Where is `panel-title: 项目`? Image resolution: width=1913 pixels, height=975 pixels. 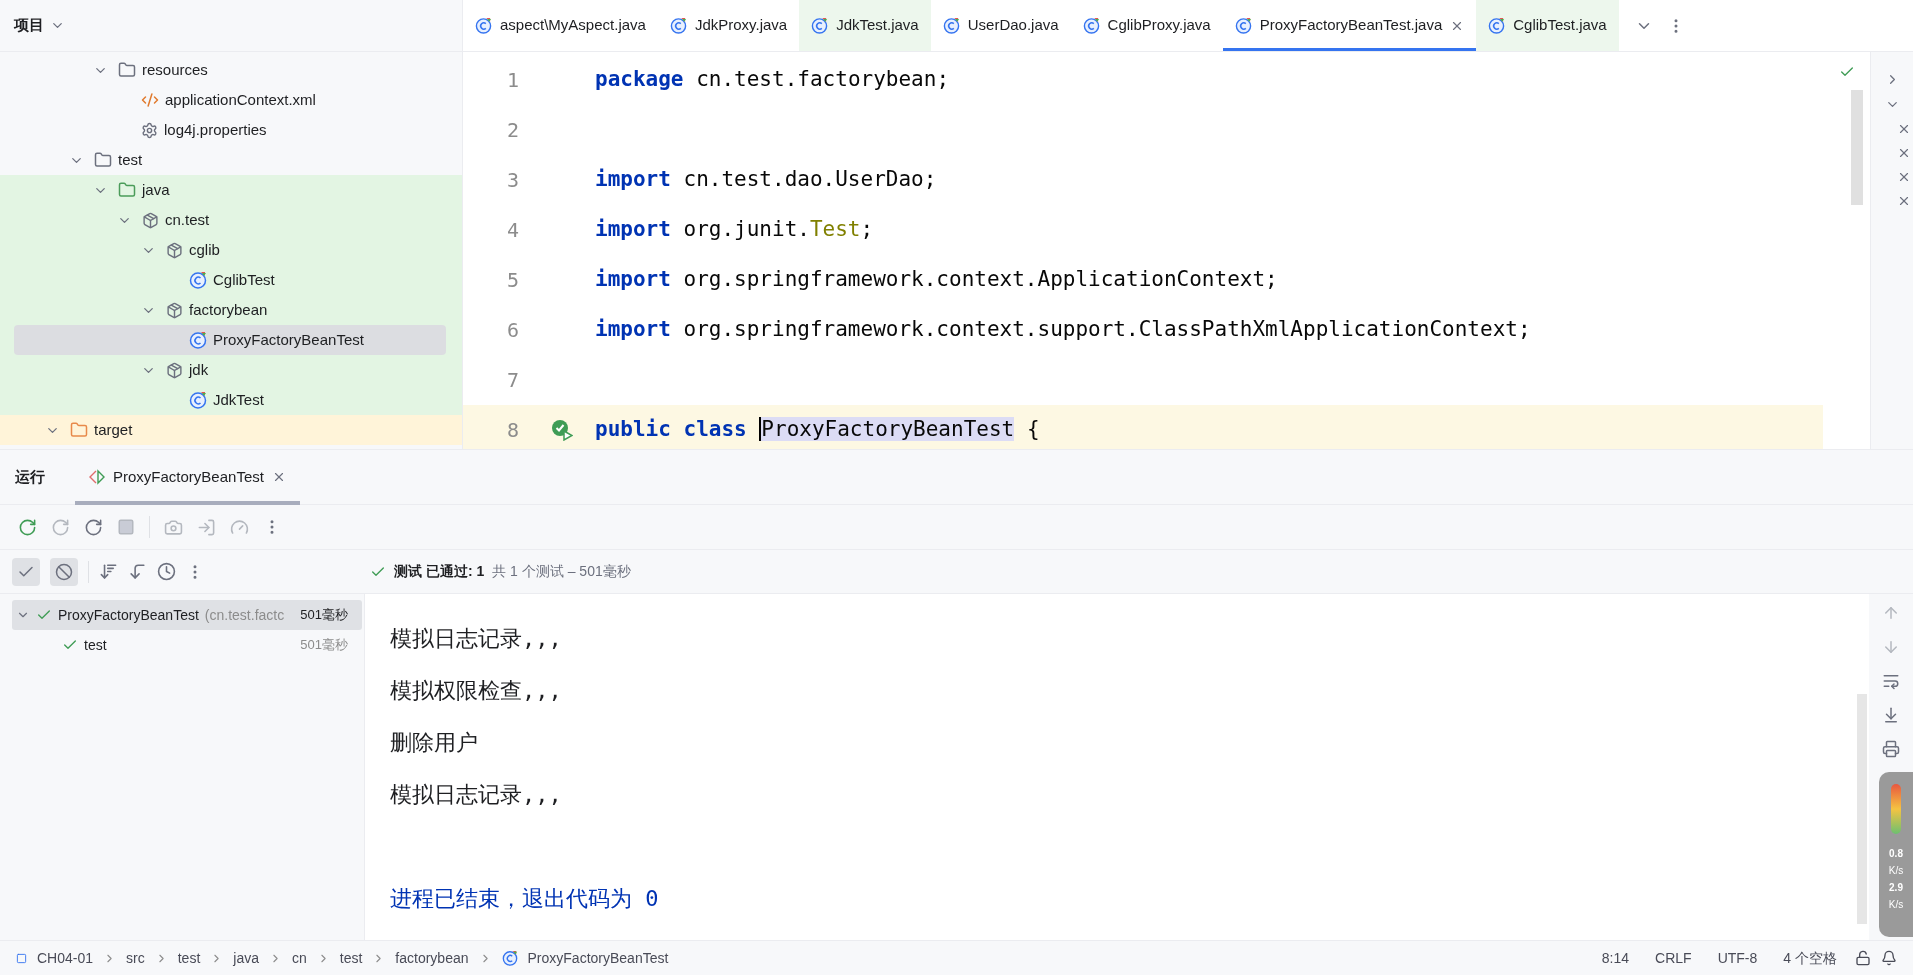 panel-title: 项目 is located at coordinates (29, 25).